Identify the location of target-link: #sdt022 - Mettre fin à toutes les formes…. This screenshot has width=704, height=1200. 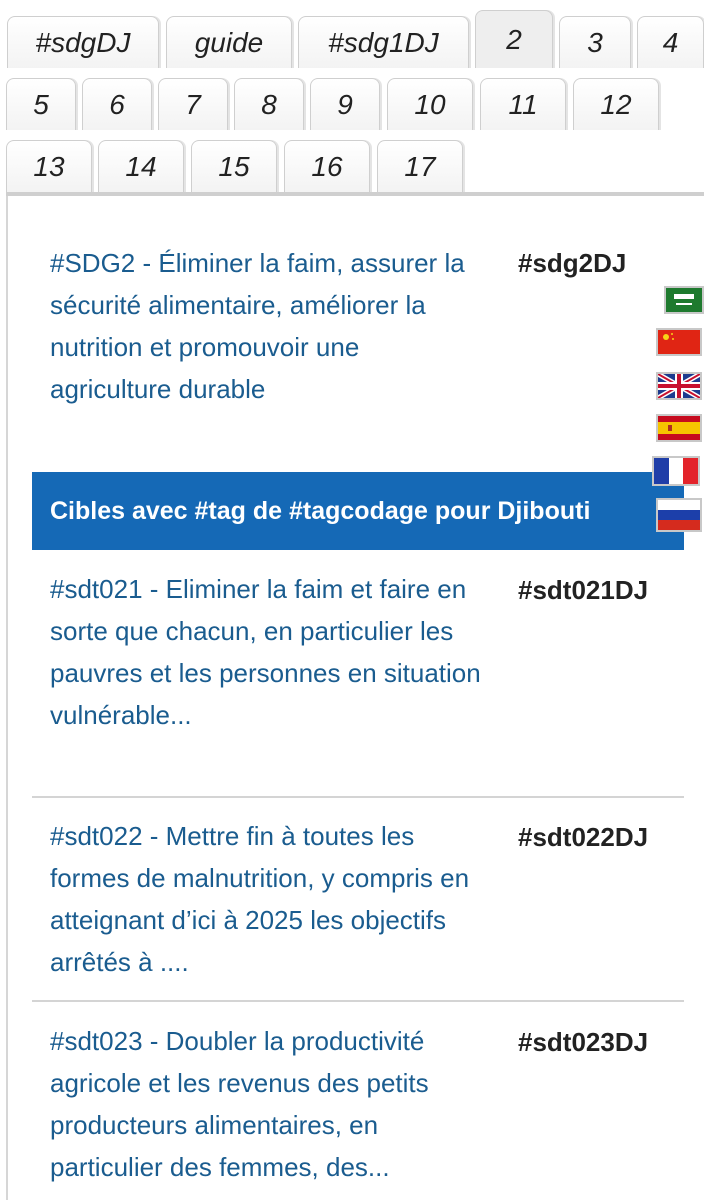
(259, 899).